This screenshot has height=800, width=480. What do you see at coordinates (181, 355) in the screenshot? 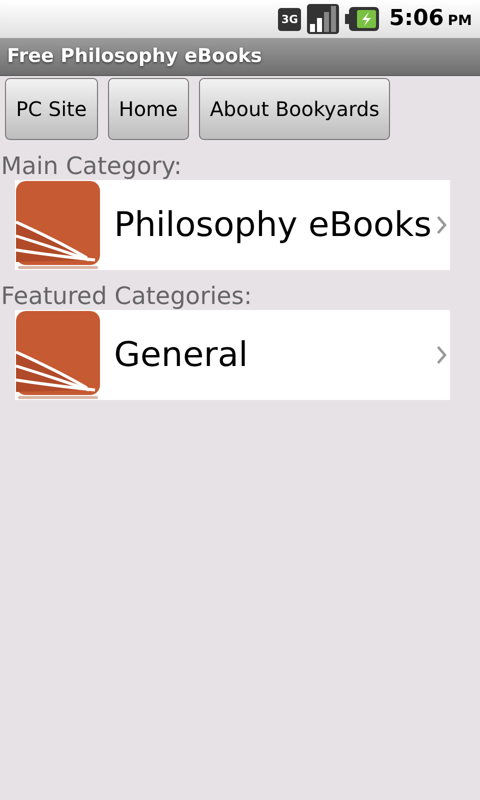
I see `category-label: General` at bounding box center [181, 355].